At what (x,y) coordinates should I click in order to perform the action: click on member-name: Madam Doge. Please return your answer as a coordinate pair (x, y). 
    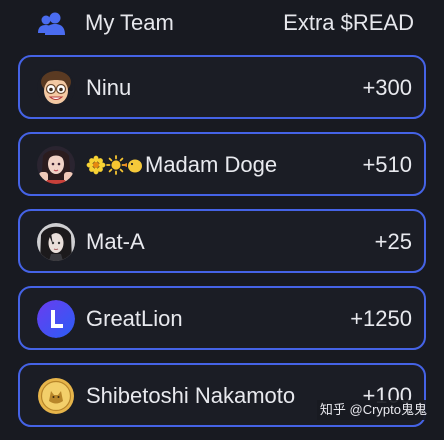
    Looking at the image, I should click on (181, 166).